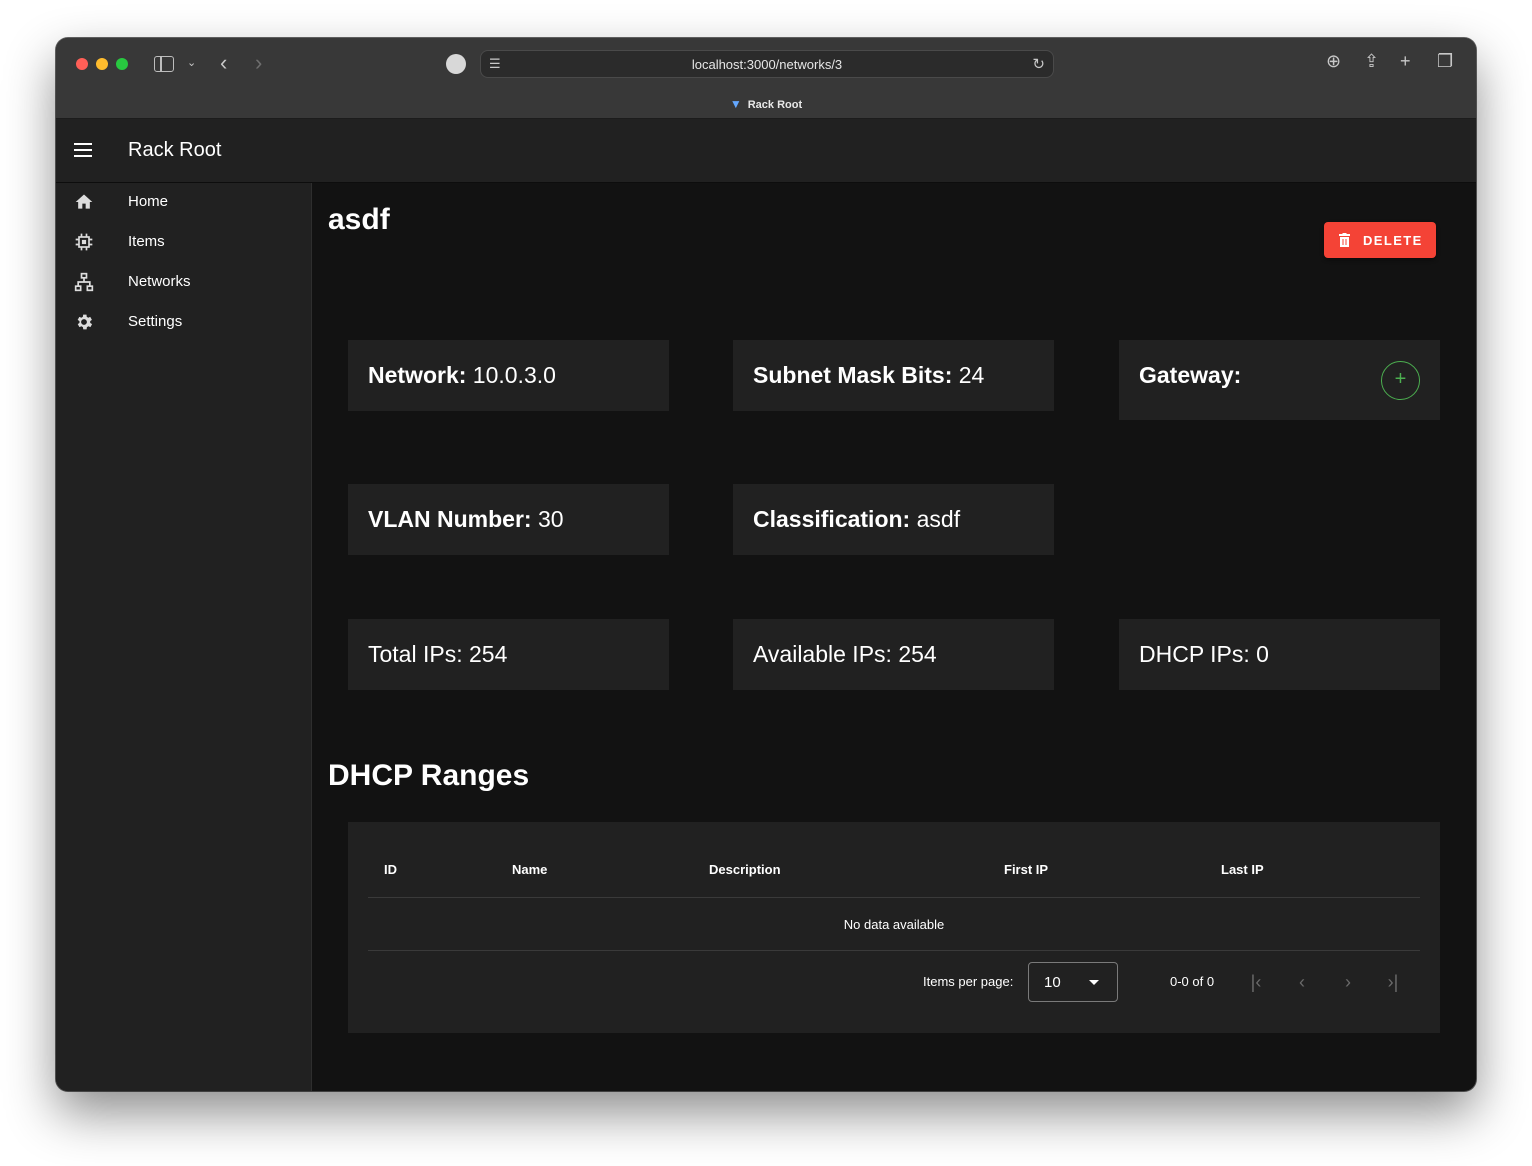 The height and width of the screenshot is (1166, 1532). Describe the element at coordinates (85, 322) in the screenshot. I see `gear-icon` at that location.